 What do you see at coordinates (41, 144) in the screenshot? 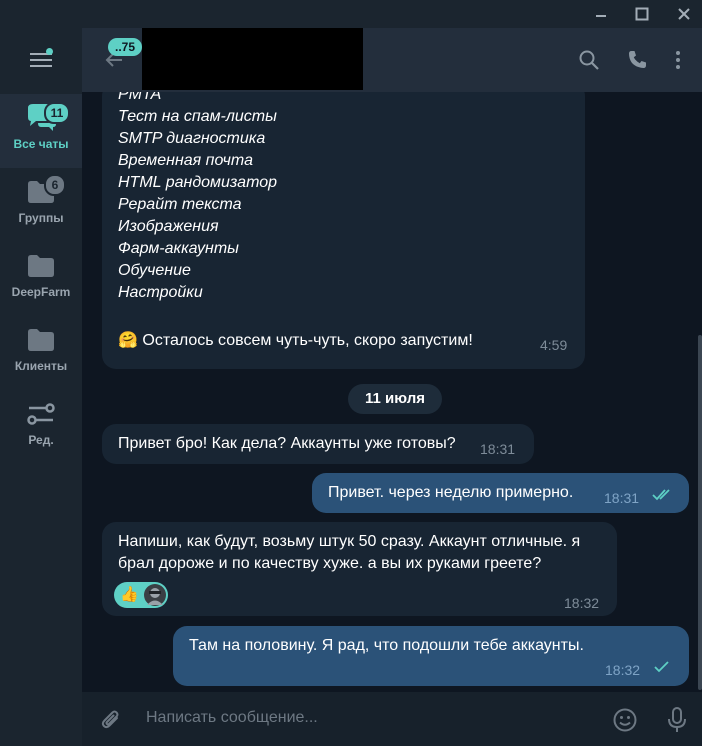
I see `folder-label: Все чаты` at bounding box center [41, 144].